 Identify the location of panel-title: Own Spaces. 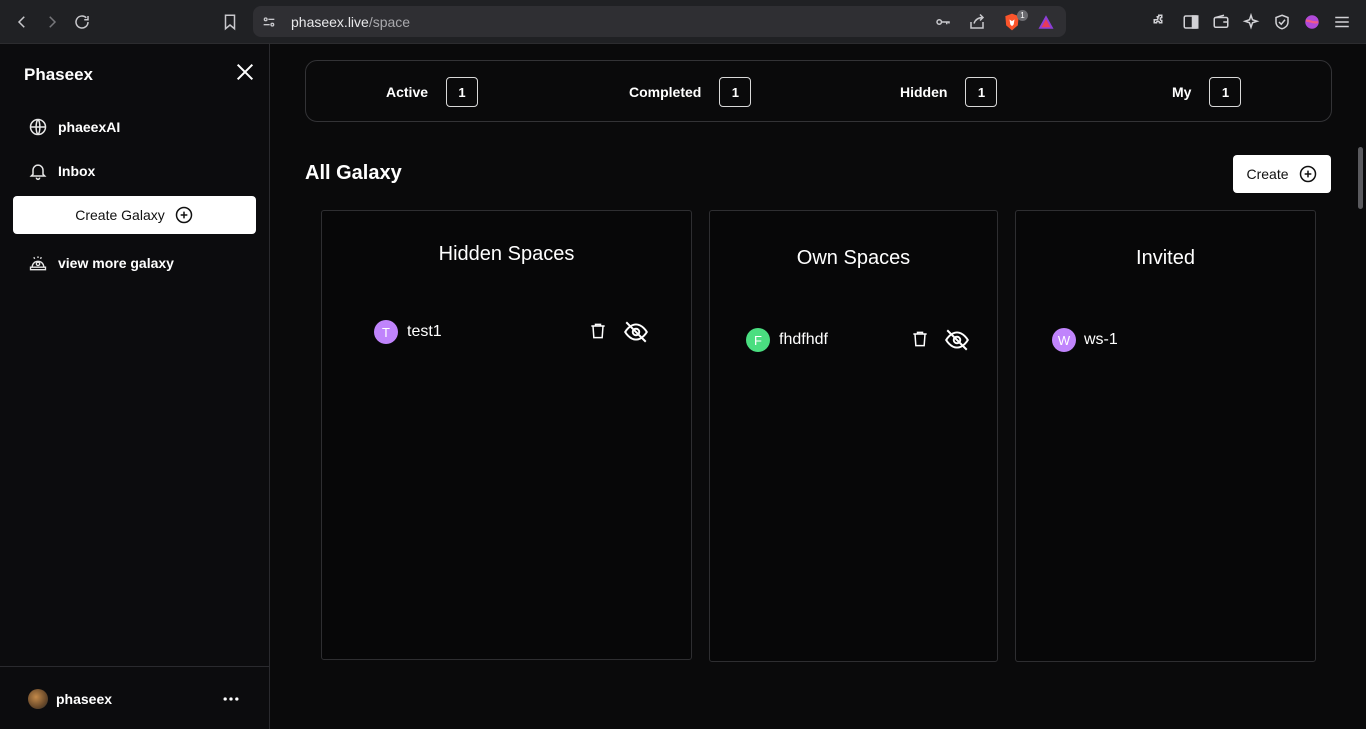
(853, 258).